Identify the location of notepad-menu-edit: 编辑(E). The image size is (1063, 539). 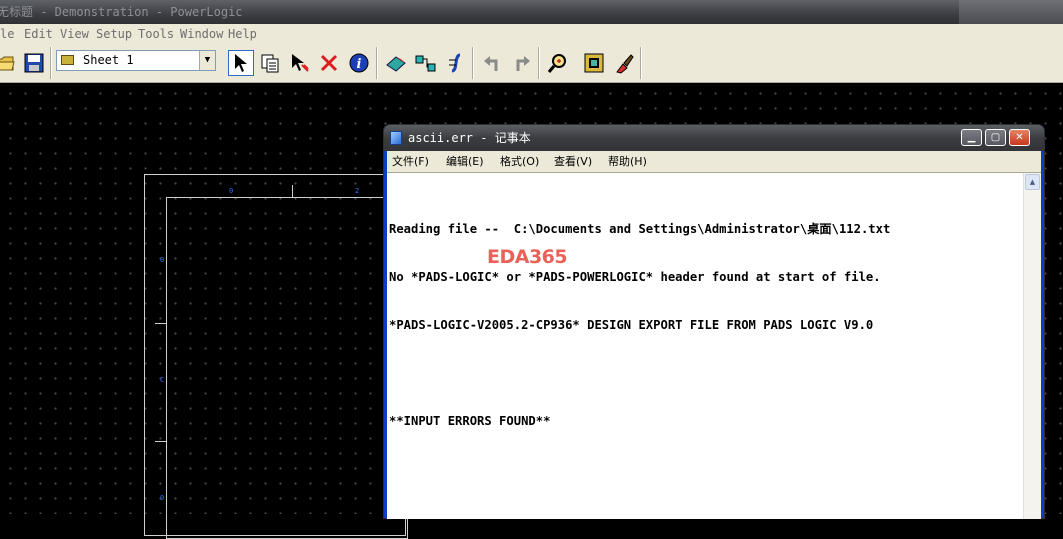
(465, 161).